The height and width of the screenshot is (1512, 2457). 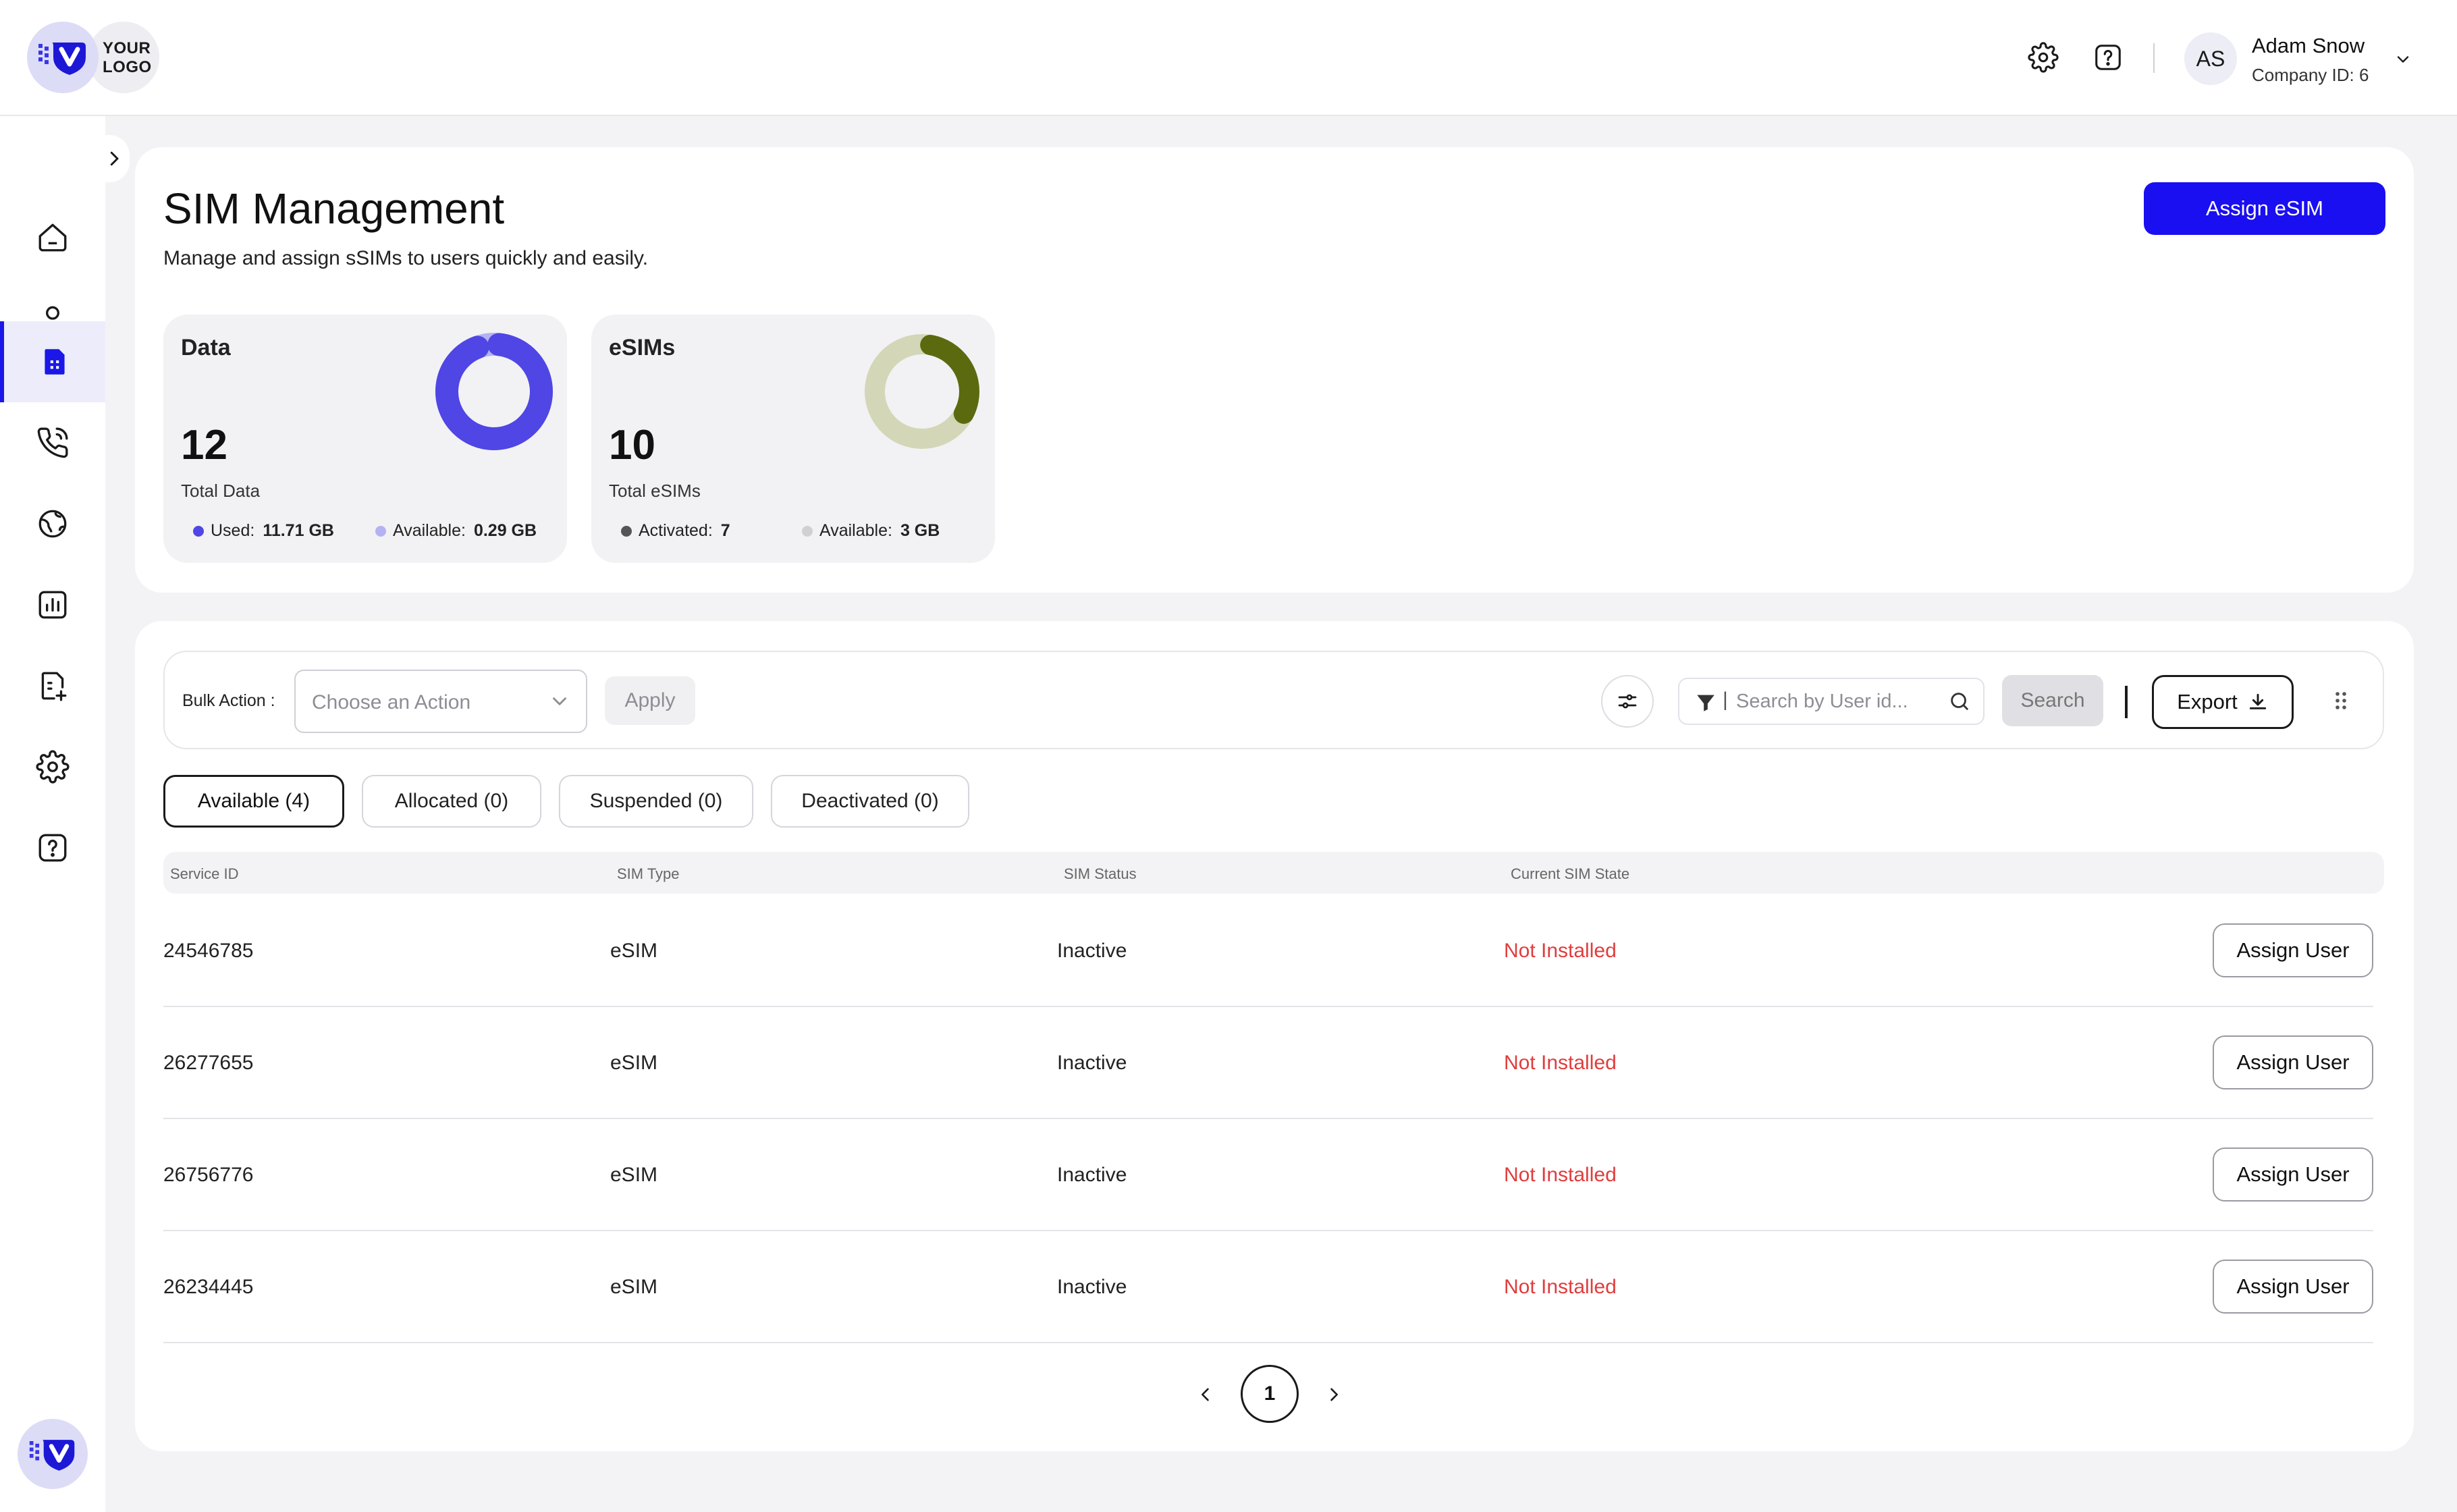 What do you see at coordinates (52, 442) in the screenshot?
I see `sidebar-item-calls` at bounding box center [52, 442].